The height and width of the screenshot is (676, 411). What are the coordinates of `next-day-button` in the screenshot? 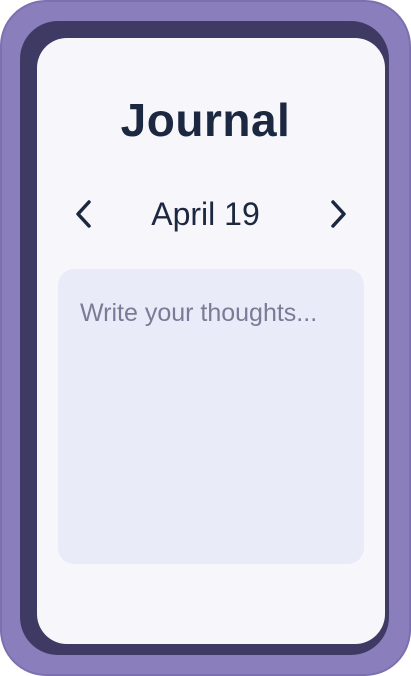 It's located at (338, 214).